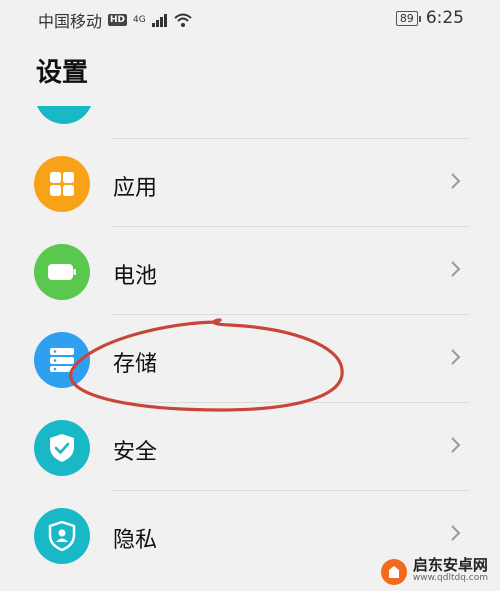 This screenshot has height=591, width=500. I want to click on settings-item-label: 电池, so click(135, 276).